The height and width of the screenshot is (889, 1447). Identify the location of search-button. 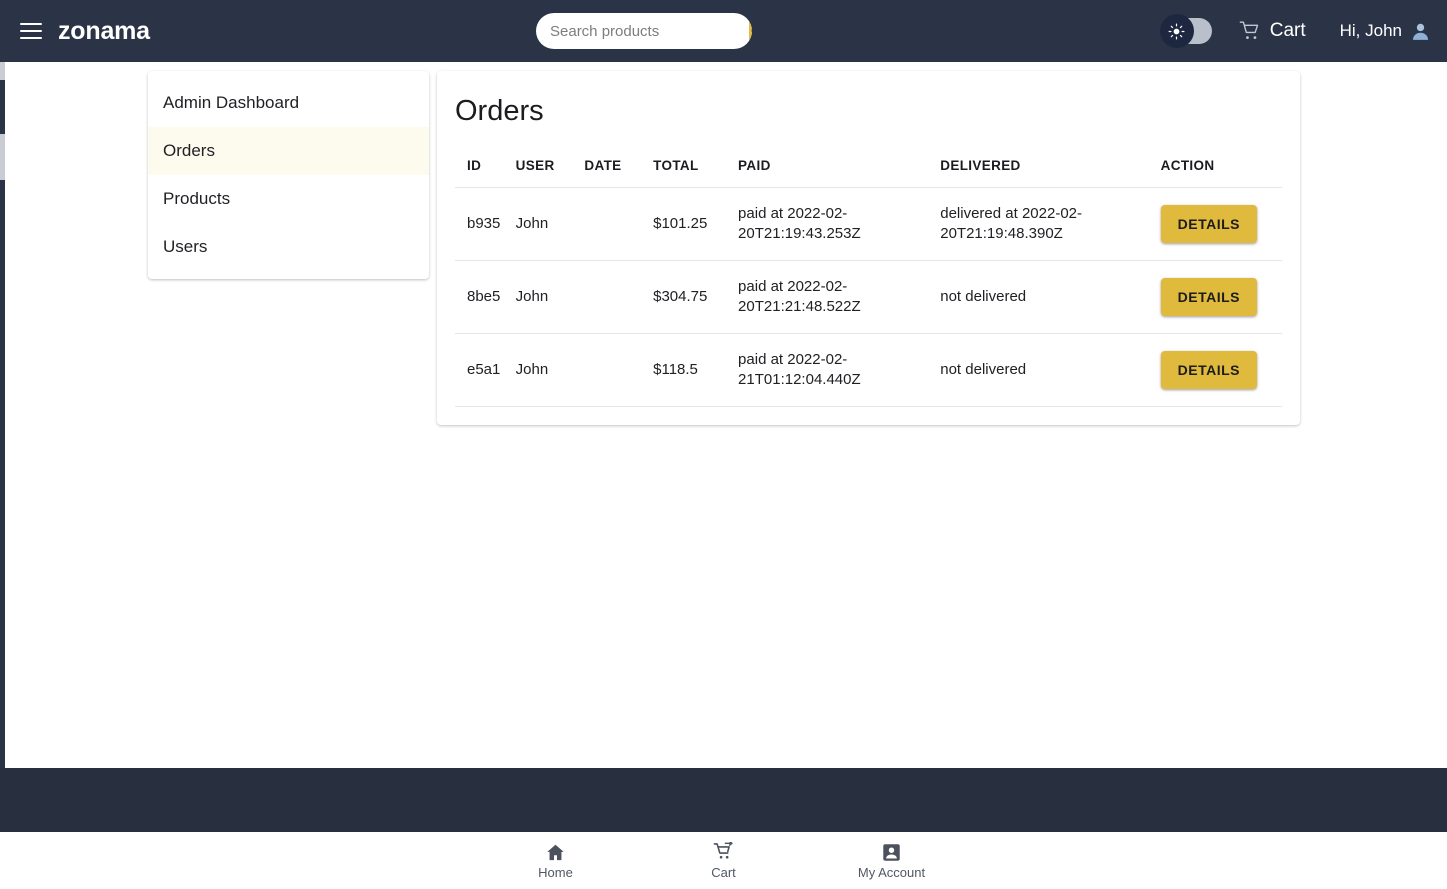
(750, 31).